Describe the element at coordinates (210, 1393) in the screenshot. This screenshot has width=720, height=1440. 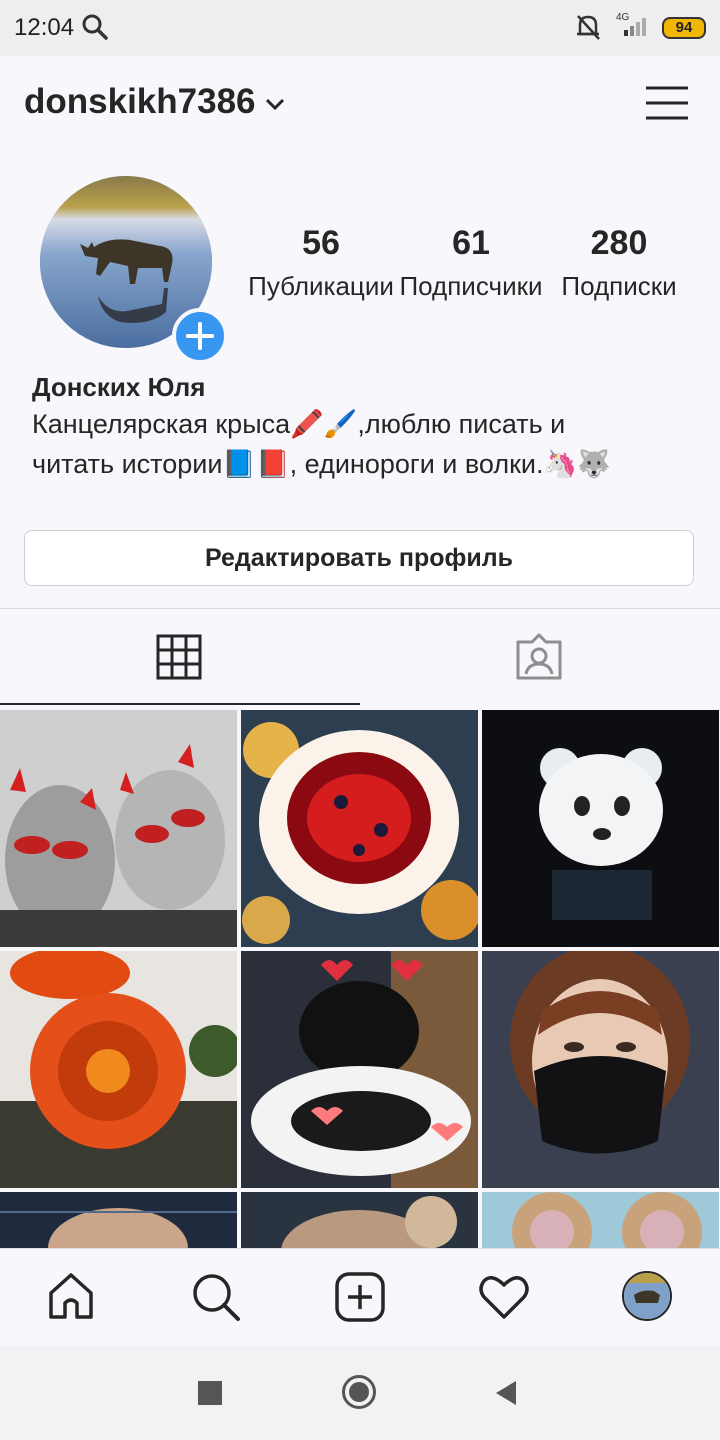
I see `recents-icon` at that location.